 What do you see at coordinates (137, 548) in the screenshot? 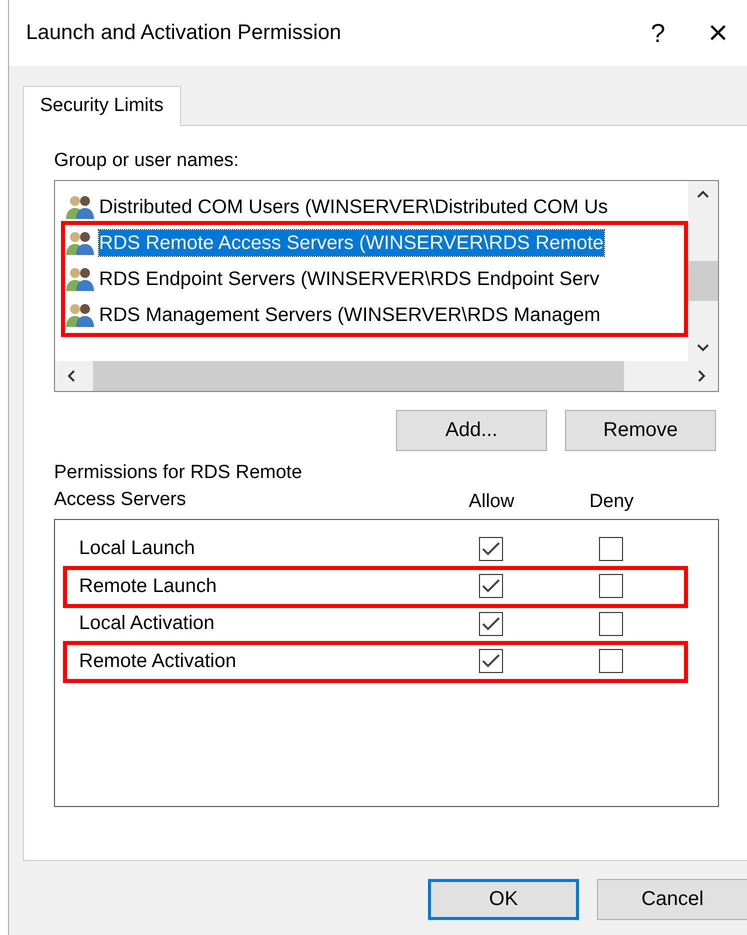
I see `permission-name: Local Launch` at bounding box center [137, 548].